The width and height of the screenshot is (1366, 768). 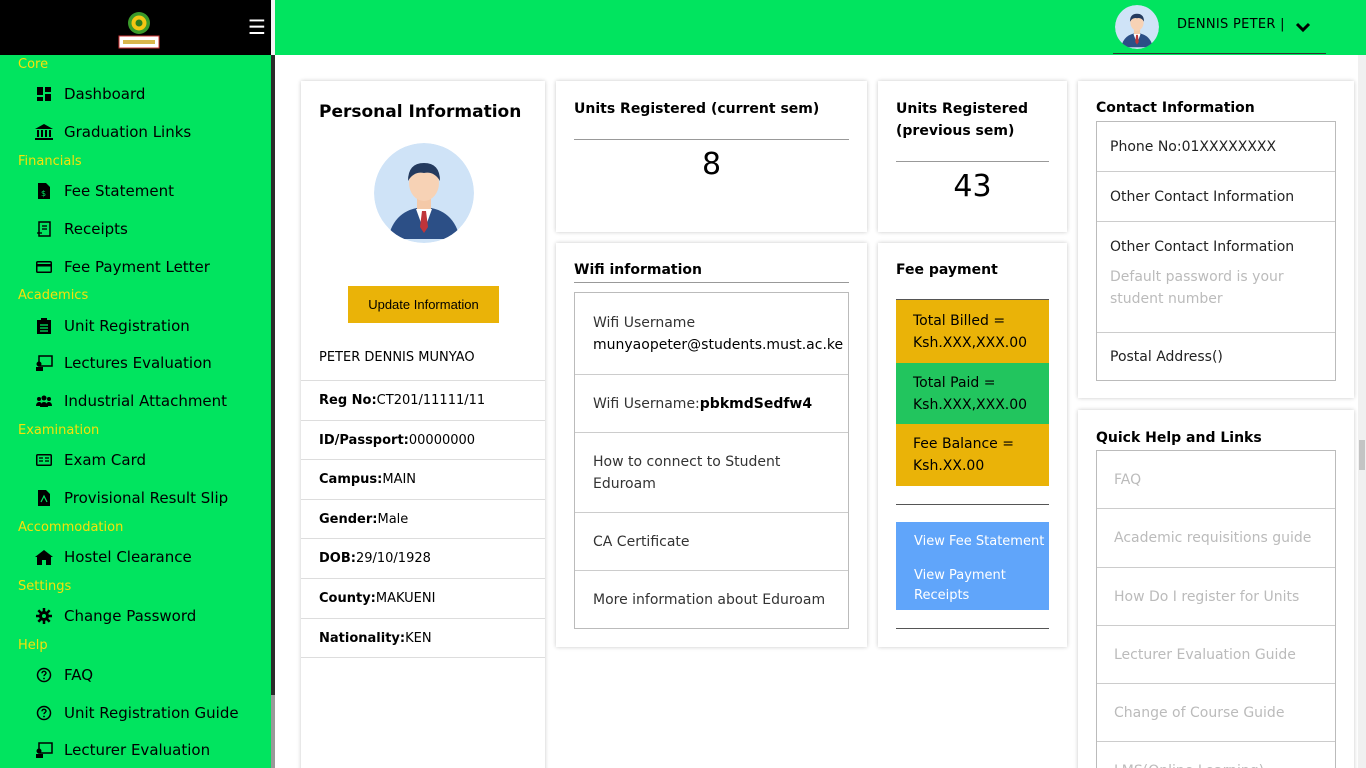 What do you see at coordinates (947, 270) in the screenshot?
I see `fee-payment-title: Fee payment` at bounding box center [947, 270].